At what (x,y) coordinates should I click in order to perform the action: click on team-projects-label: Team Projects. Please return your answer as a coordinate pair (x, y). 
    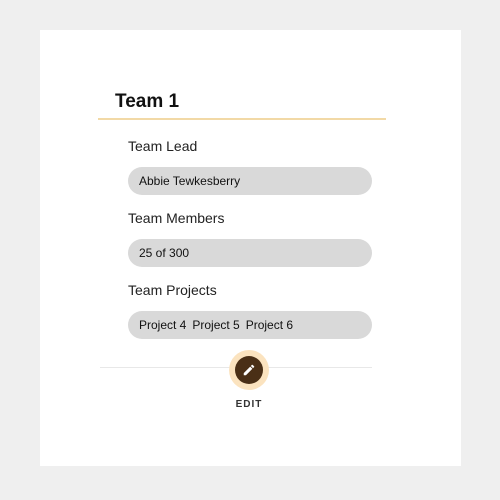
    Looking at the image, I should click on (172, 290).